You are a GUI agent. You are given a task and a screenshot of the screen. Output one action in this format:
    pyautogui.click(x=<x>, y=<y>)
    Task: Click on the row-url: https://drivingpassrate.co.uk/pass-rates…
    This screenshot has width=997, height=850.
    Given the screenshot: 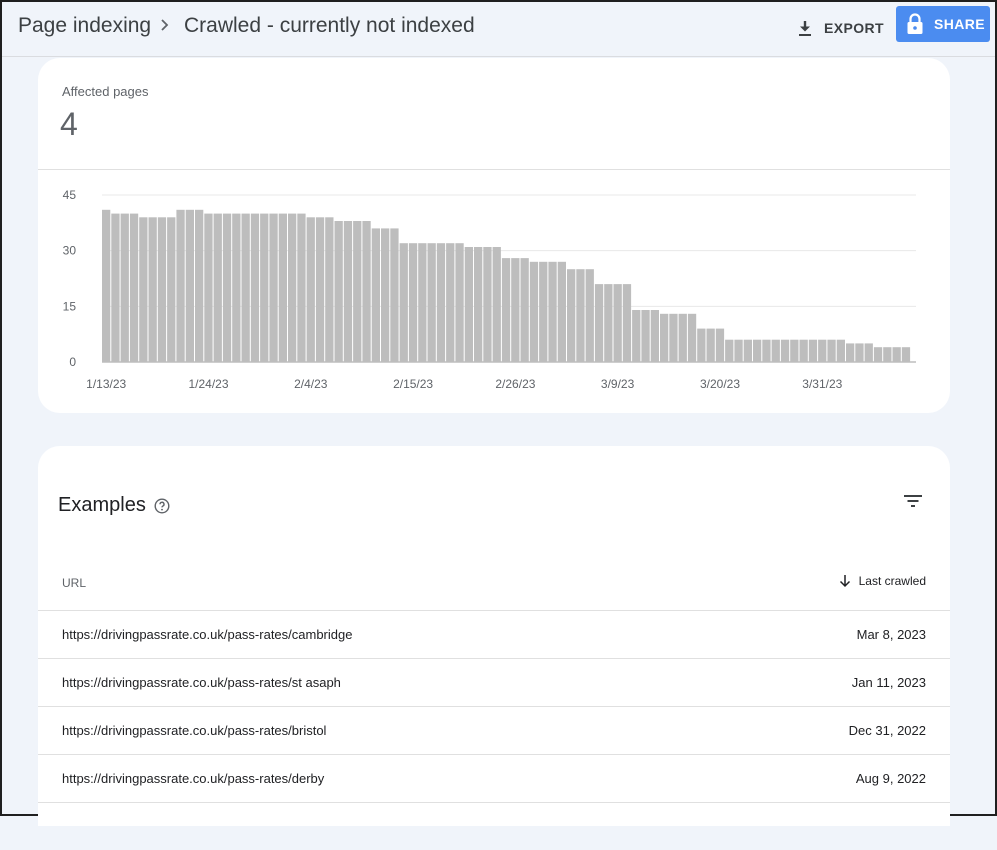 What is the action you would take?
    pyautogui.click(x=201, y=682)
    